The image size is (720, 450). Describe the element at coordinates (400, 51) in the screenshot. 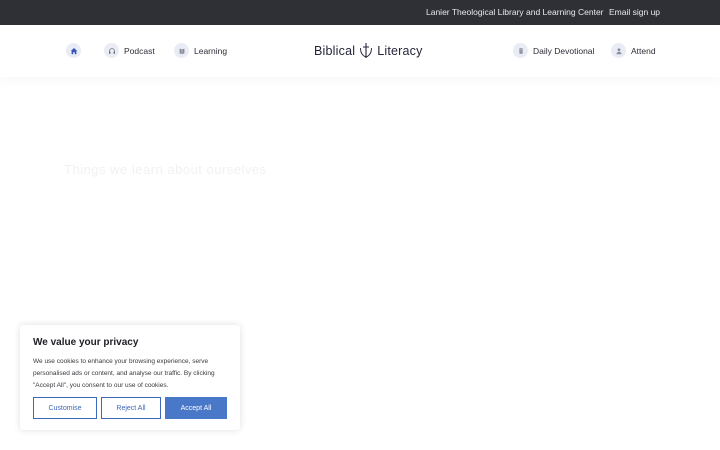

I see `logo-text-literacy: Literacy` at that location.